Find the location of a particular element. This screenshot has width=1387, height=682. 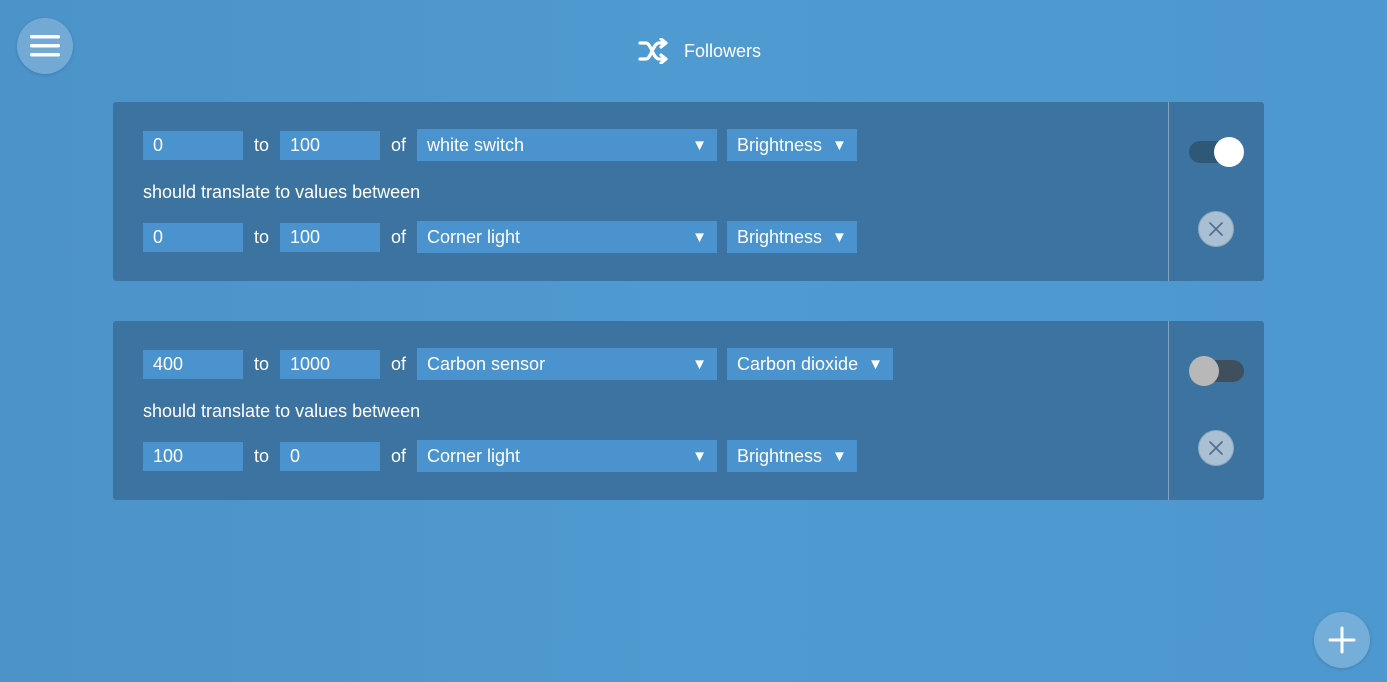

shuffle-icon is located at coordinates (653, 51).